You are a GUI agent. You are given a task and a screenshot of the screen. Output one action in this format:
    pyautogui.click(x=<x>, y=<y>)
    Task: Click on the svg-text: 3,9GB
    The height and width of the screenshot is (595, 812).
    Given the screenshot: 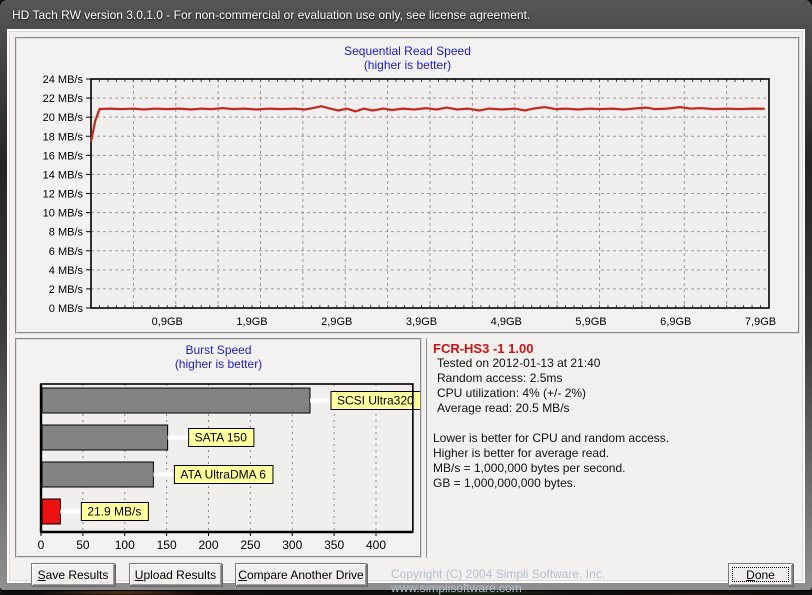 What is the action you would take?
    pyautogui.click(x=421, y=322)
    